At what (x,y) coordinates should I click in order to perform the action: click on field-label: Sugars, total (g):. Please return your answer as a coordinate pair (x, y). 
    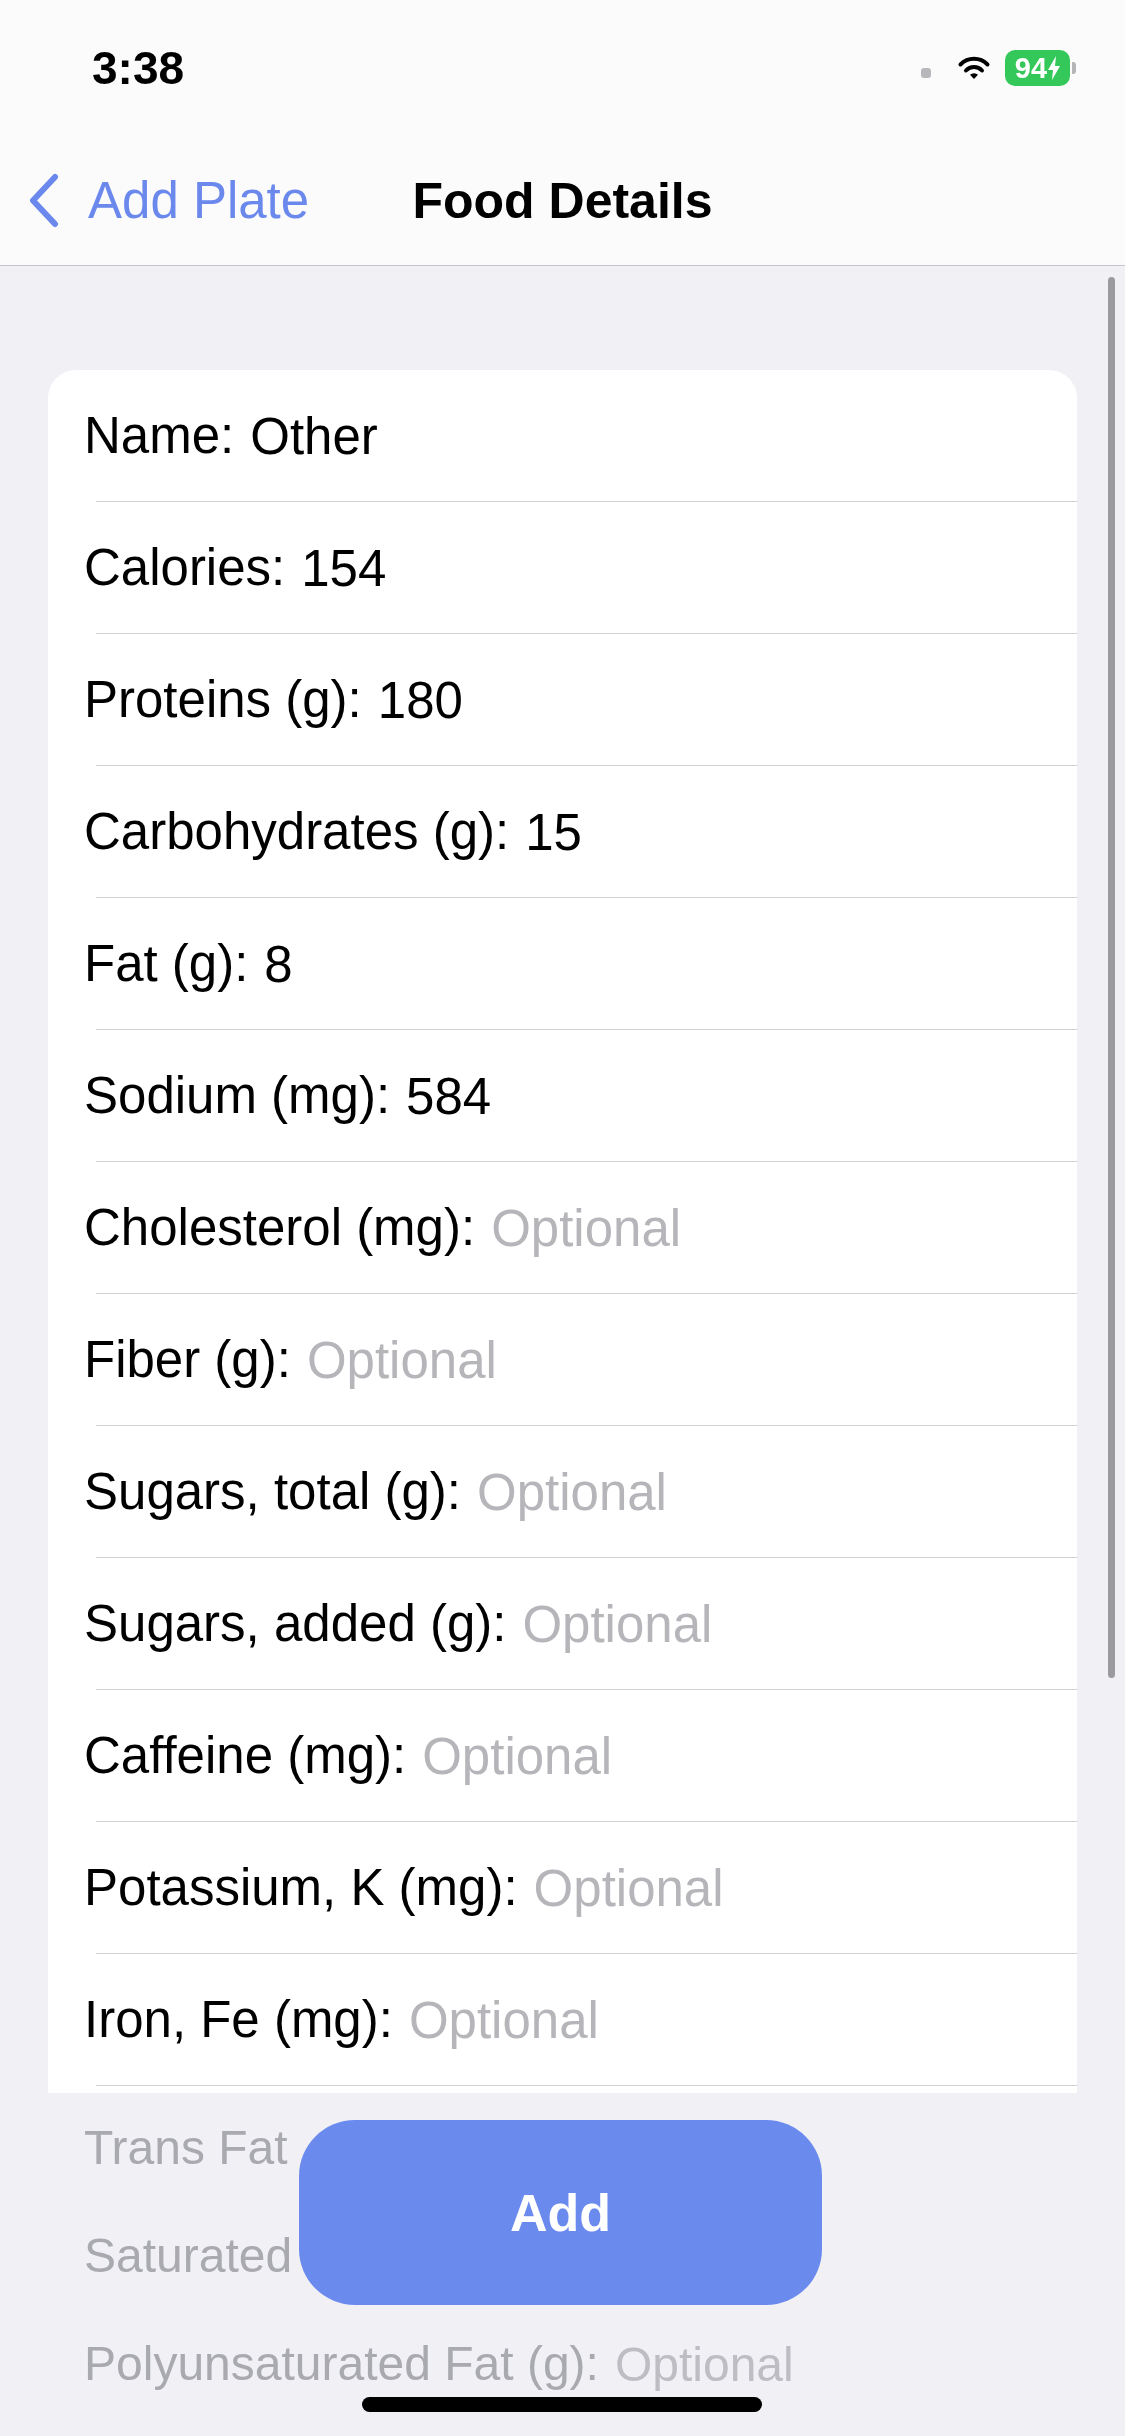
    Looking at the image, I should click on (272, 1492).